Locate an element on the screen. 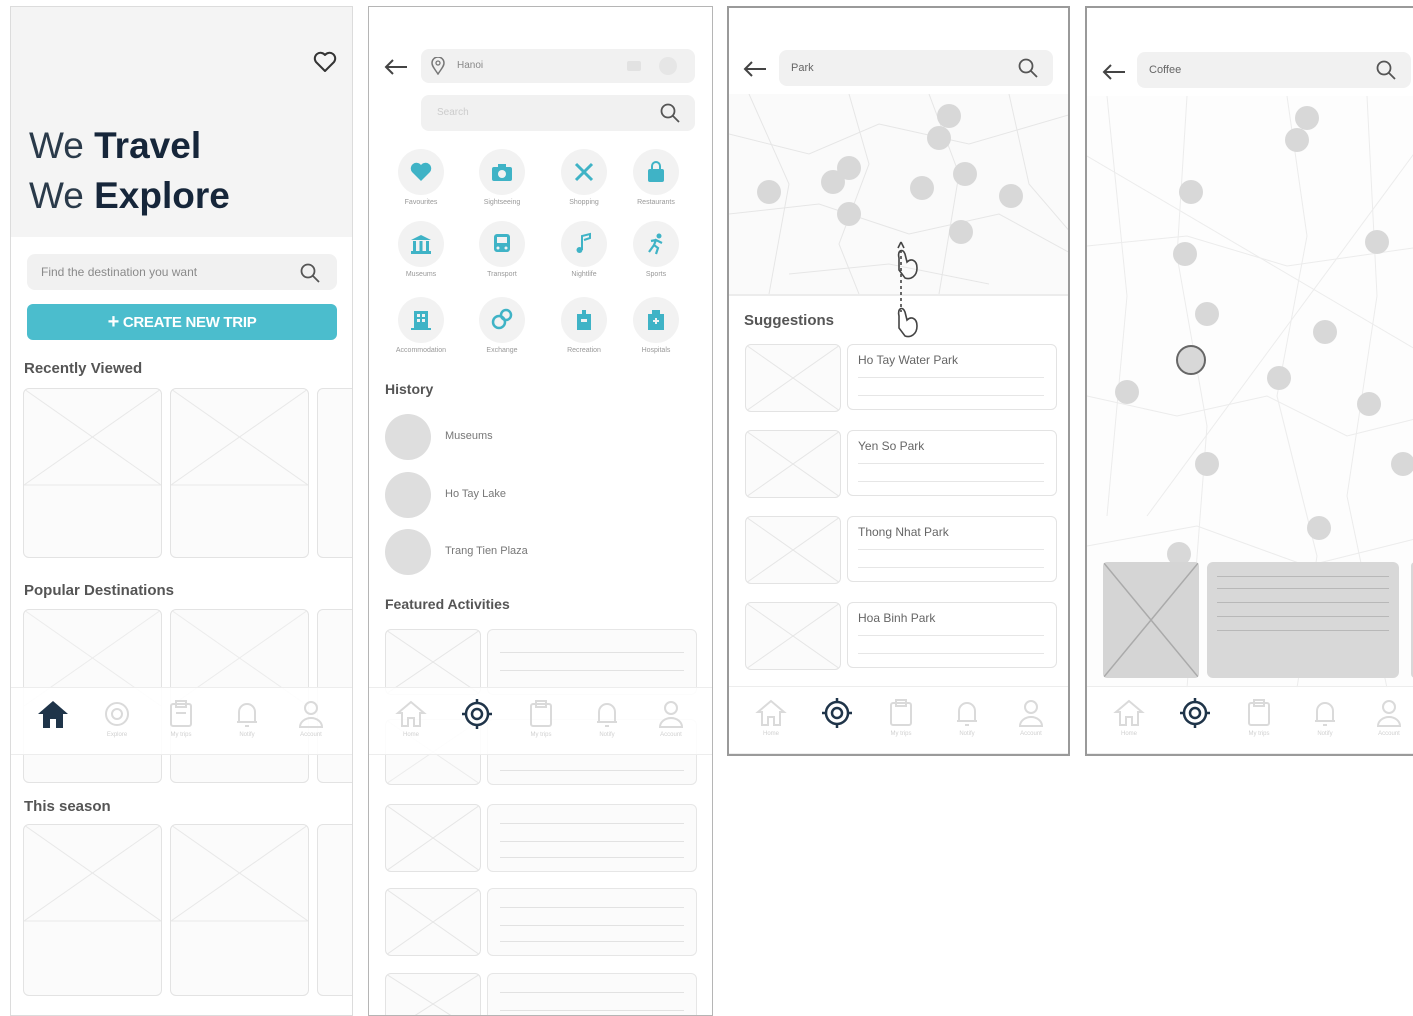  create-new-trip-button: + CREATE NEW TRIP is located at coordinates (182, 322).